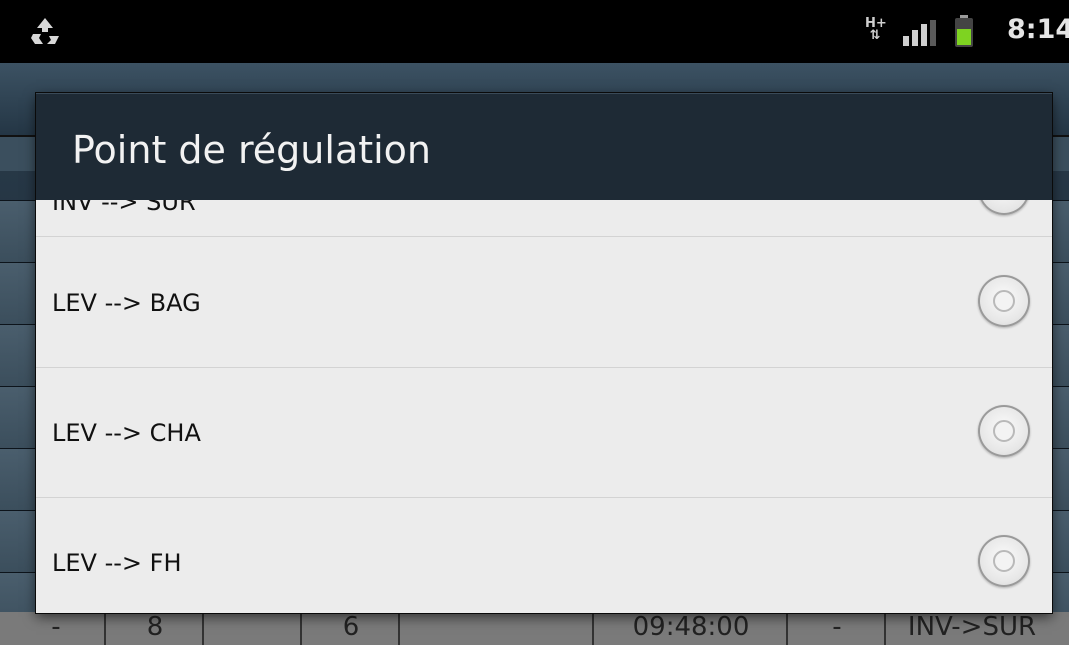  Describe the element at coordinates (45, 31) in the screenshot. I see `recycle-icon` at that location.